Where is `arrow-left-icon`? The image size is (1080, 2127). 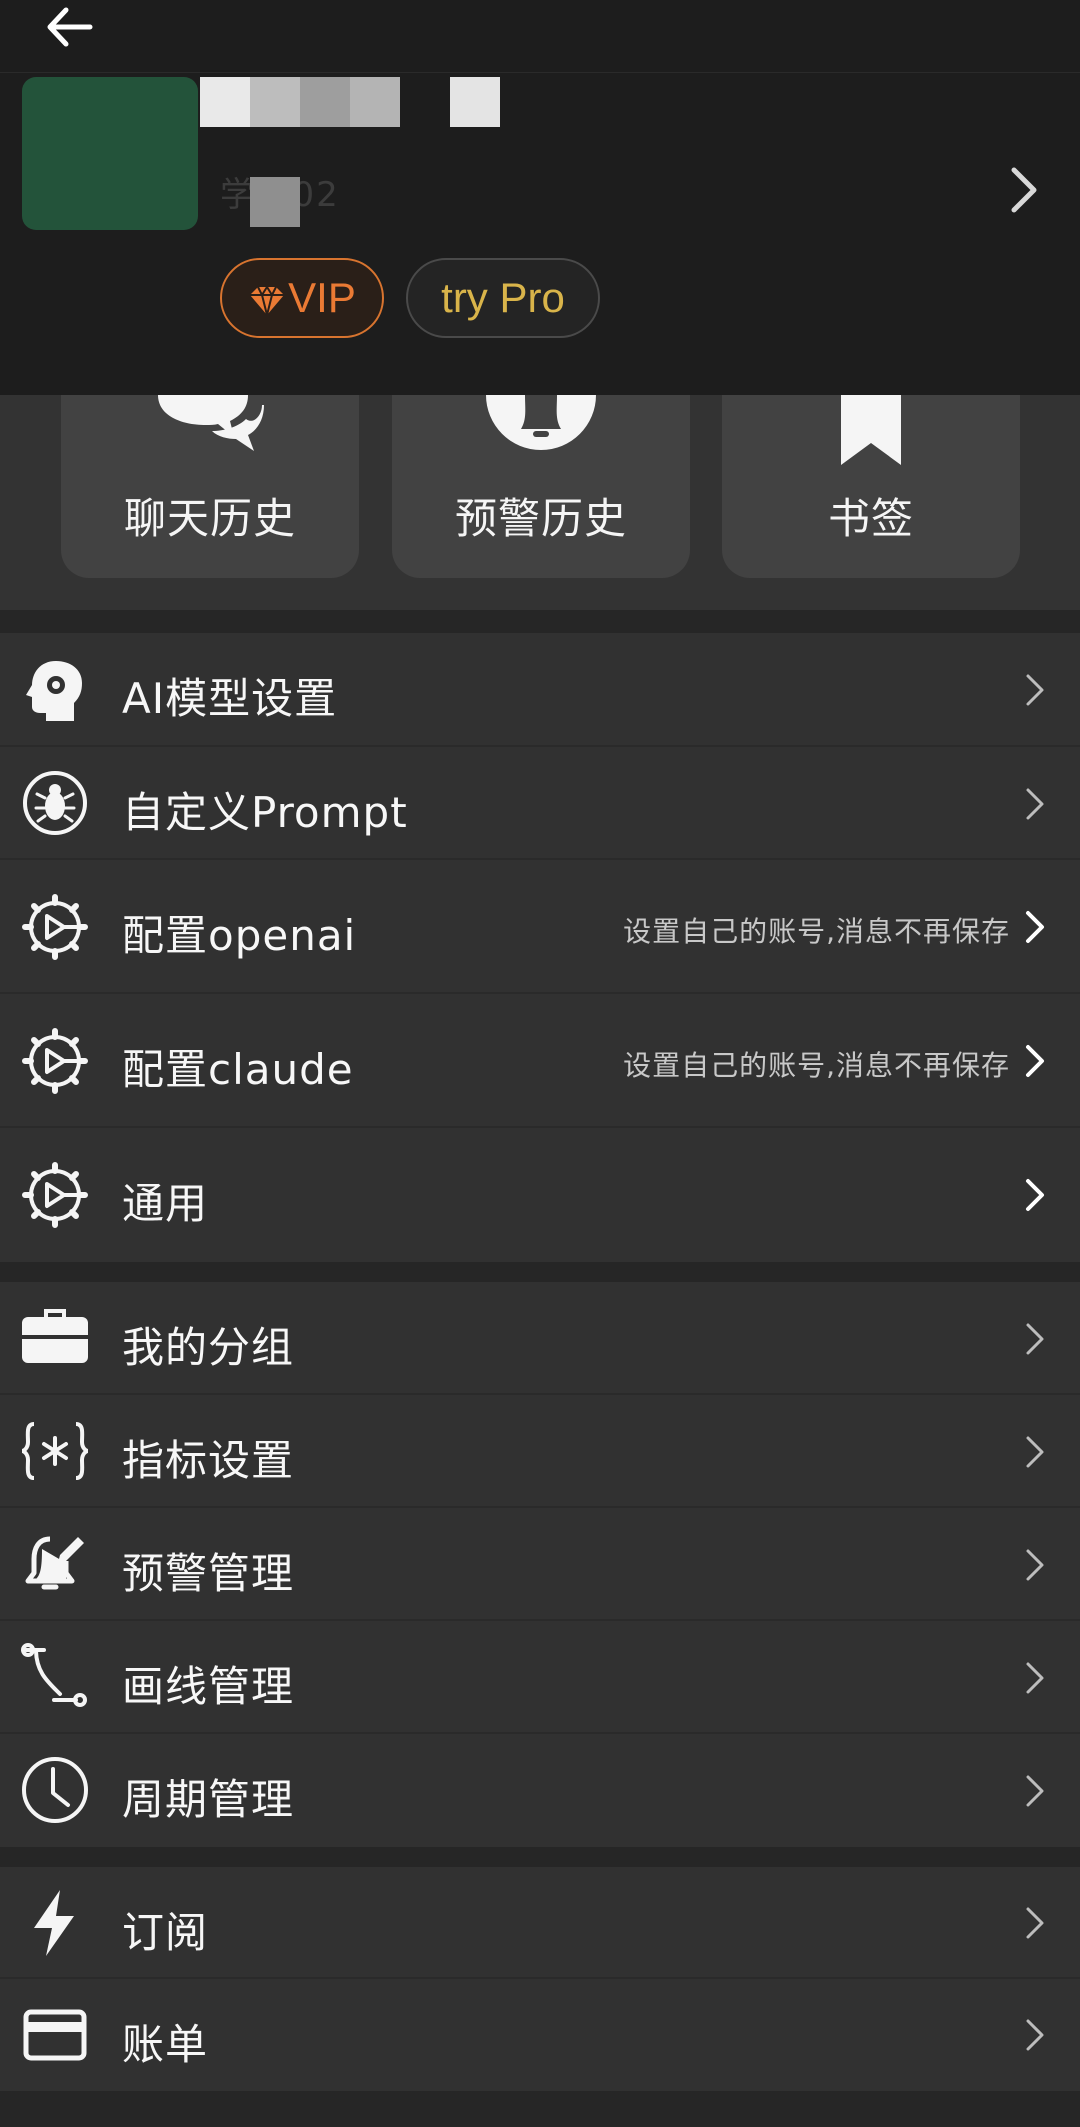
arrow-left-icon is located at coordinates (70, 27).